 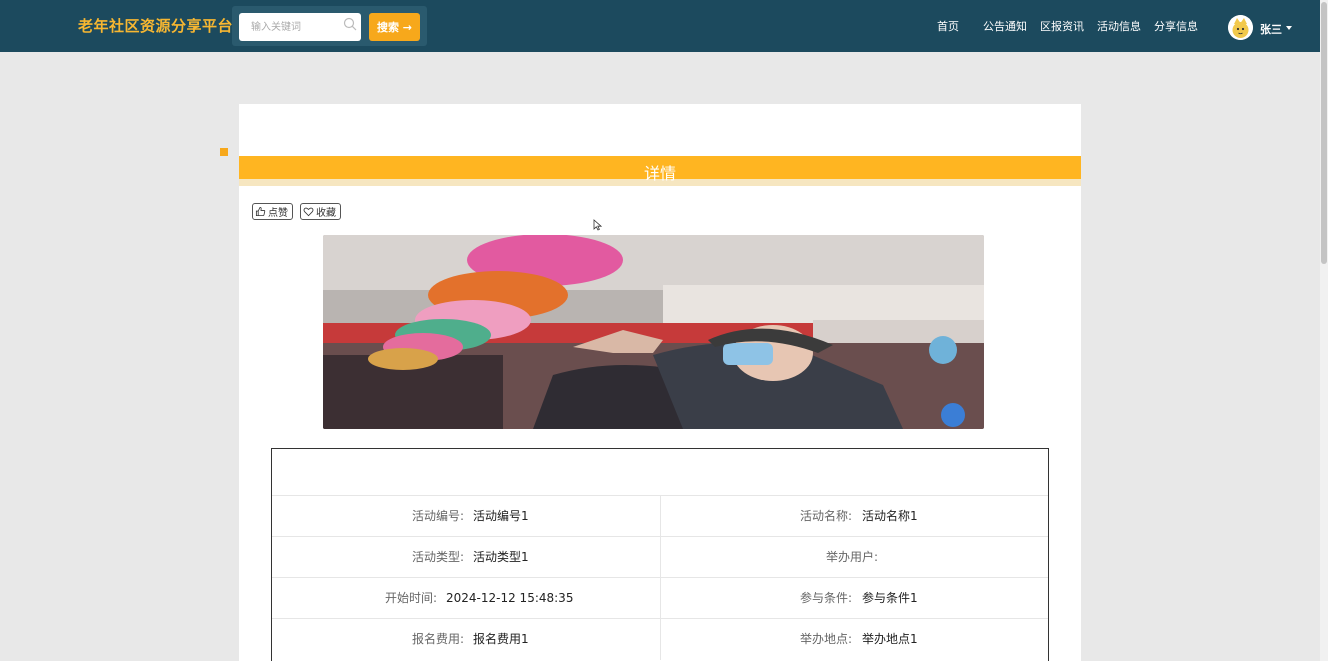 I want to click on table-row: 活动类型: 活动类型1 举办用户:, so click(x=660, y=557).